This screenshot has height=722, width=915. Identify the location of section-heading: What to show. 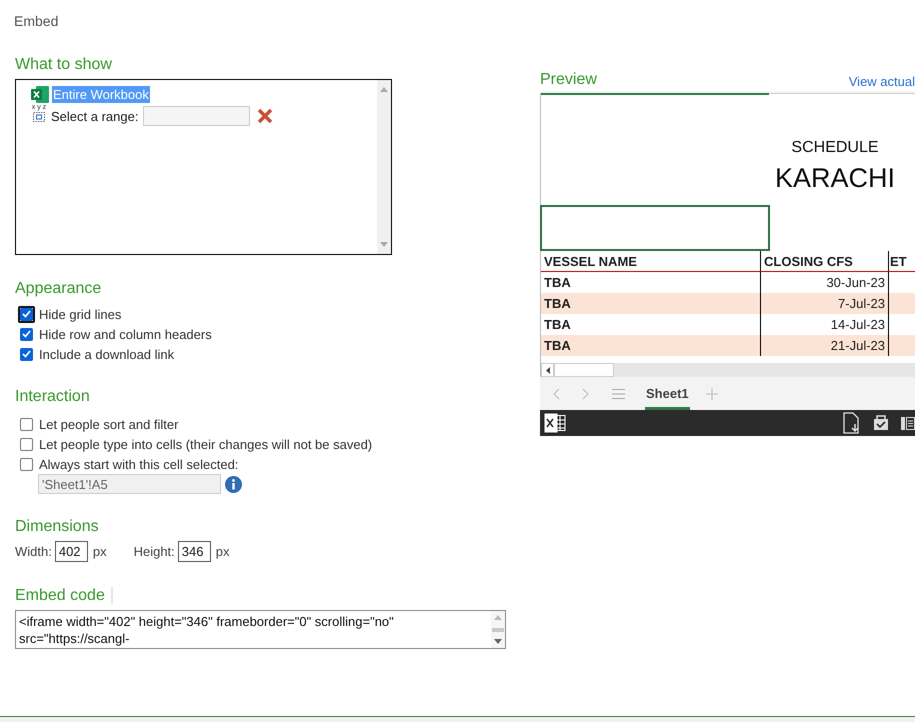
(63, 64).